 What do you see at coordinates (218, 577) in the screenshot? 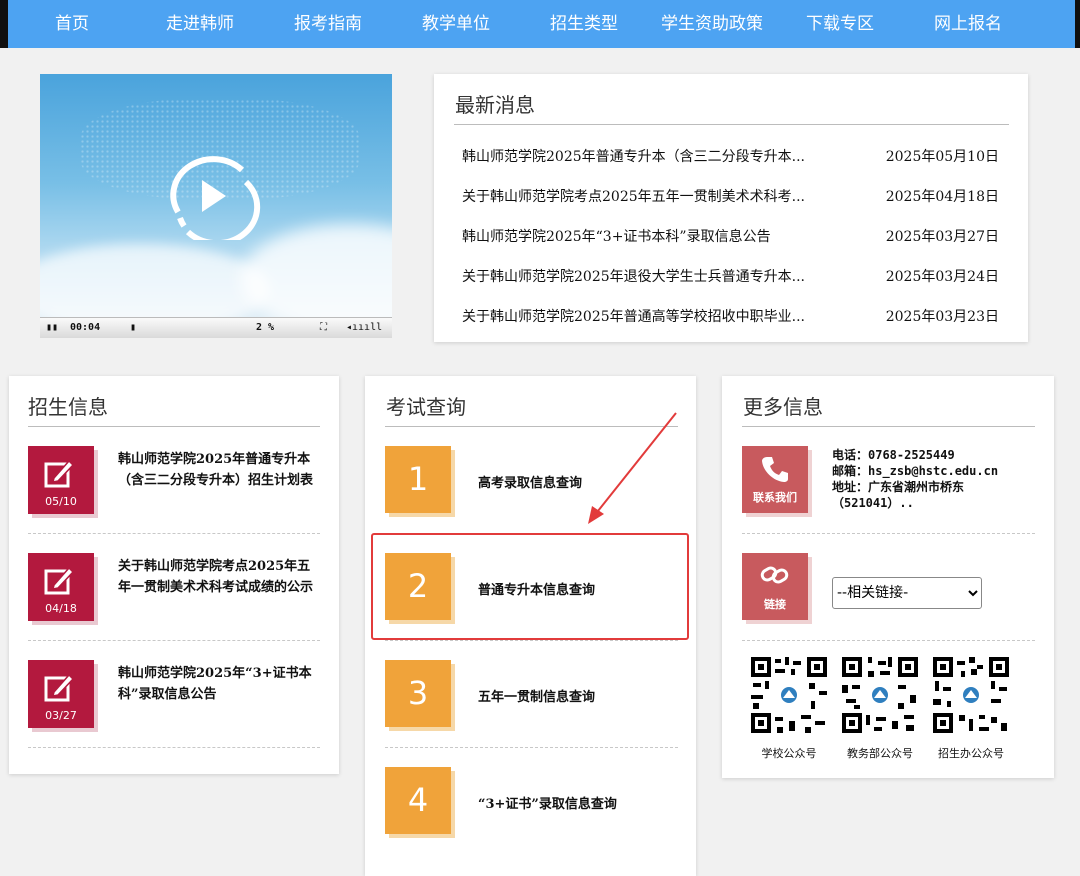
I see `admissions-link: 关于韩山师范学院考点2025年五年一贯制美术术科考试成绩的公示` at bounding box center [218, 577].